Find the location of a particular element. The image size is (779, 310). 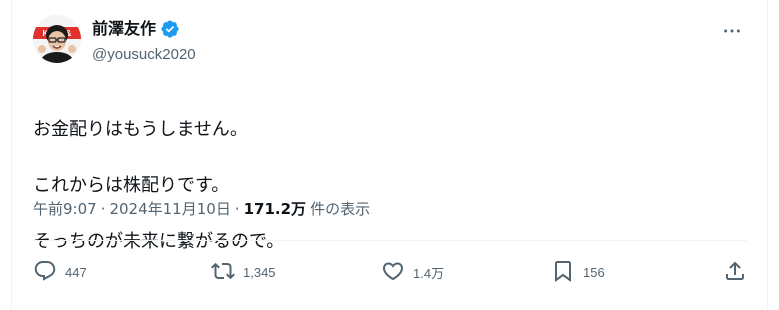

author-name-row: 前澤友作 is located at coordinates (136, 29).